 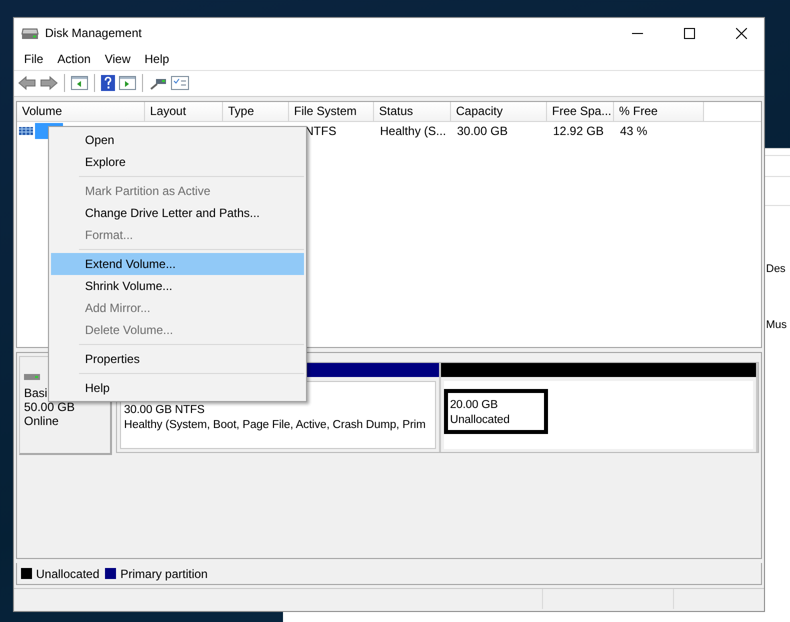 I want to click on column-header: Layout, so click(x=184, y=111).